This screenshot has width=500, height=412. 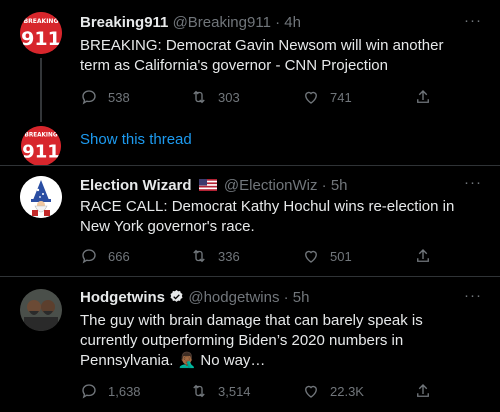 I want to click on retweet-button: 303, so click(x=215, y=97).